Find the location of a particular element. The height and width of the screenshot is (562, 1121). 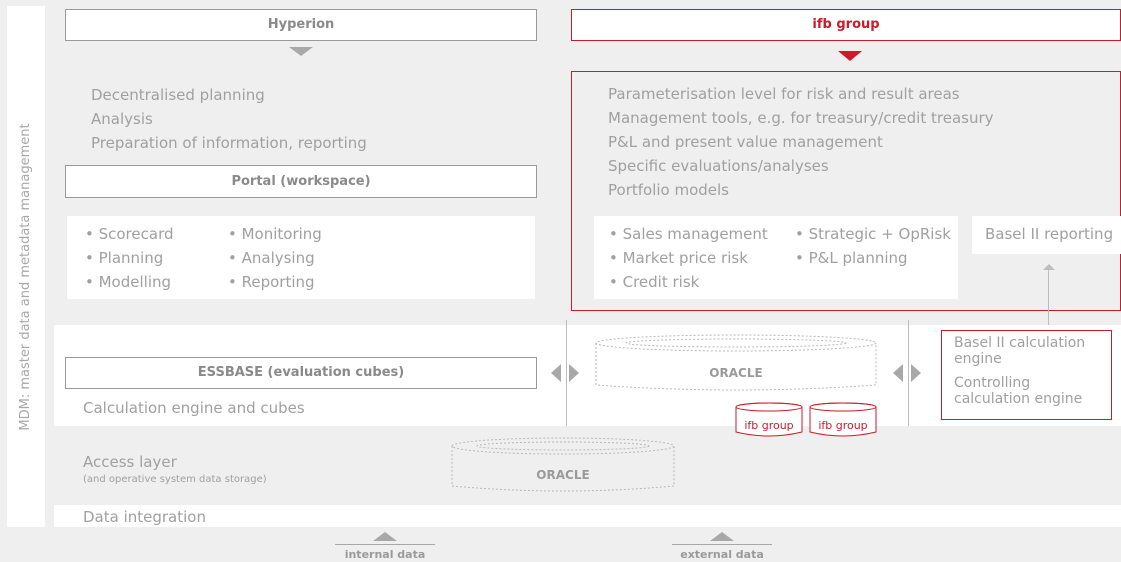

list-item: • Credit risk is located at coordinates (654, 282).